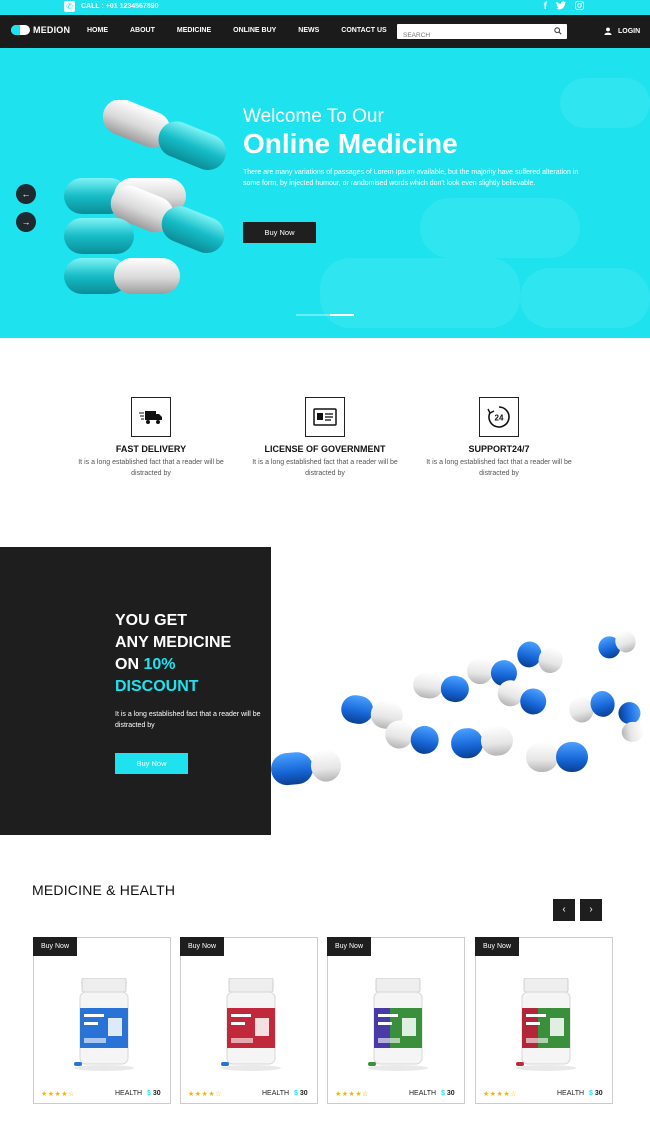 The image size is (650, 1133). I want to click on search-icon, so click(558, 31).